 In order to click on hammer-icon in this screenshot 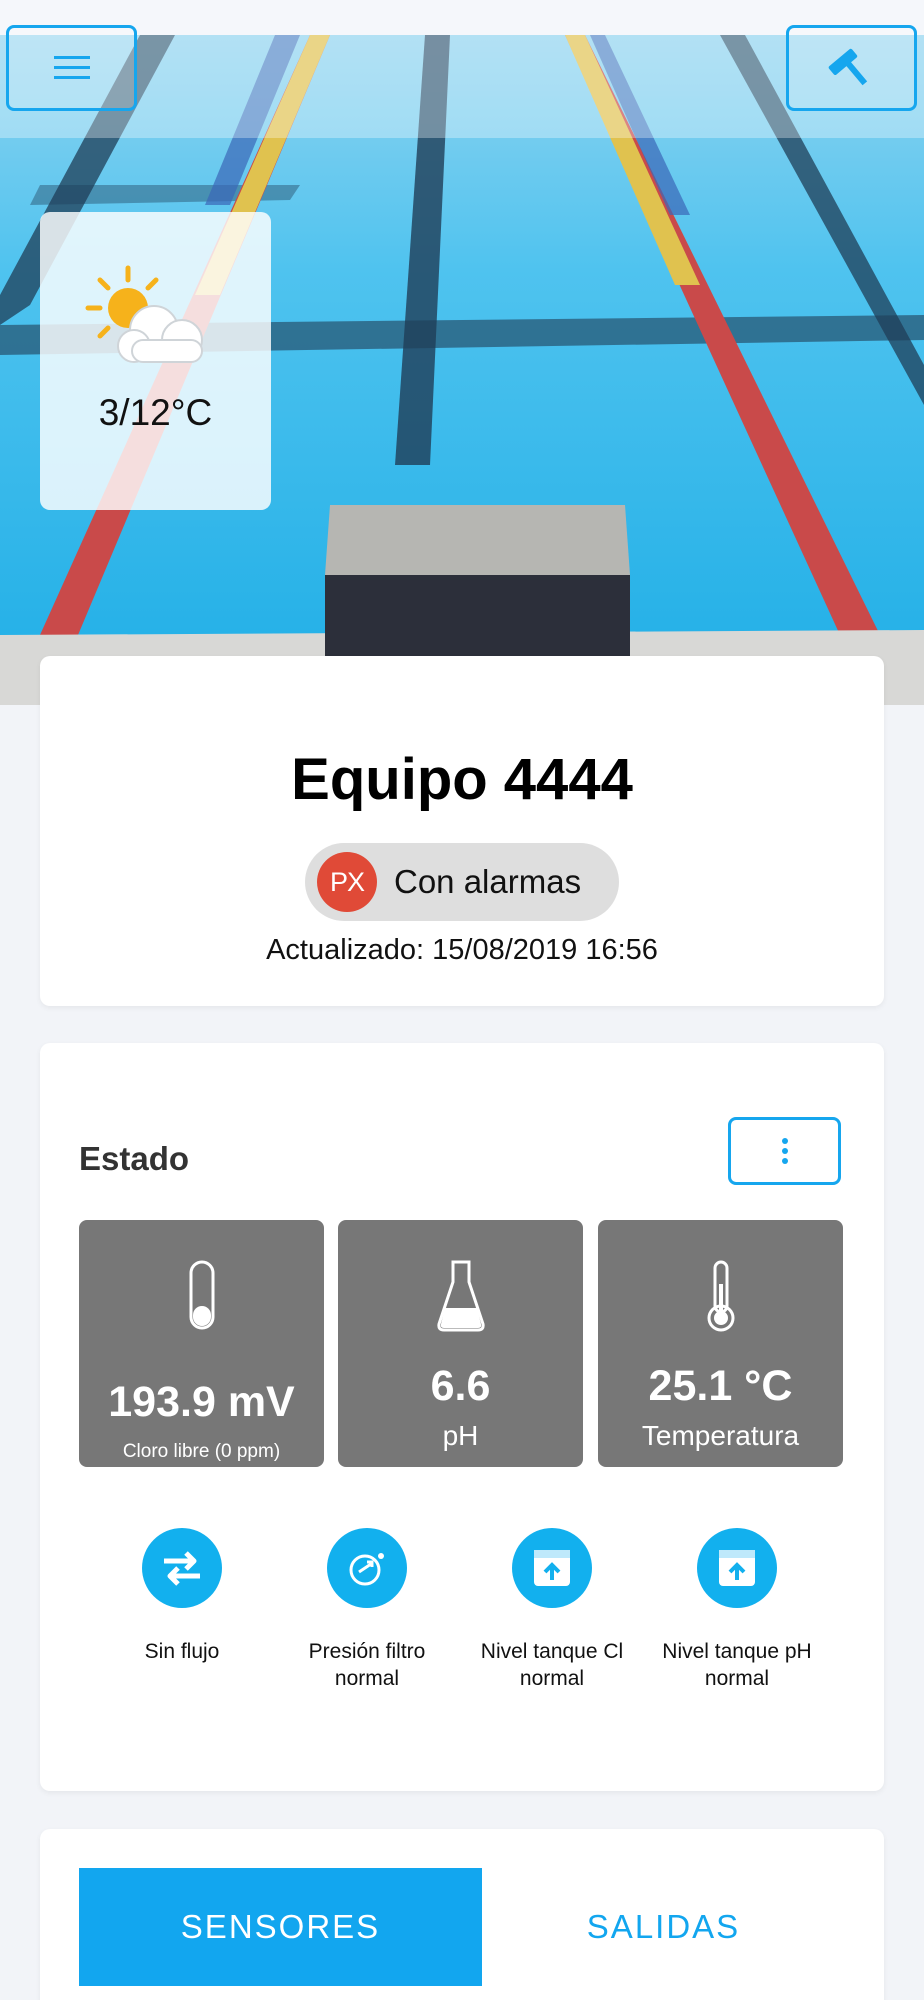, I will do `click(847, 67)`.